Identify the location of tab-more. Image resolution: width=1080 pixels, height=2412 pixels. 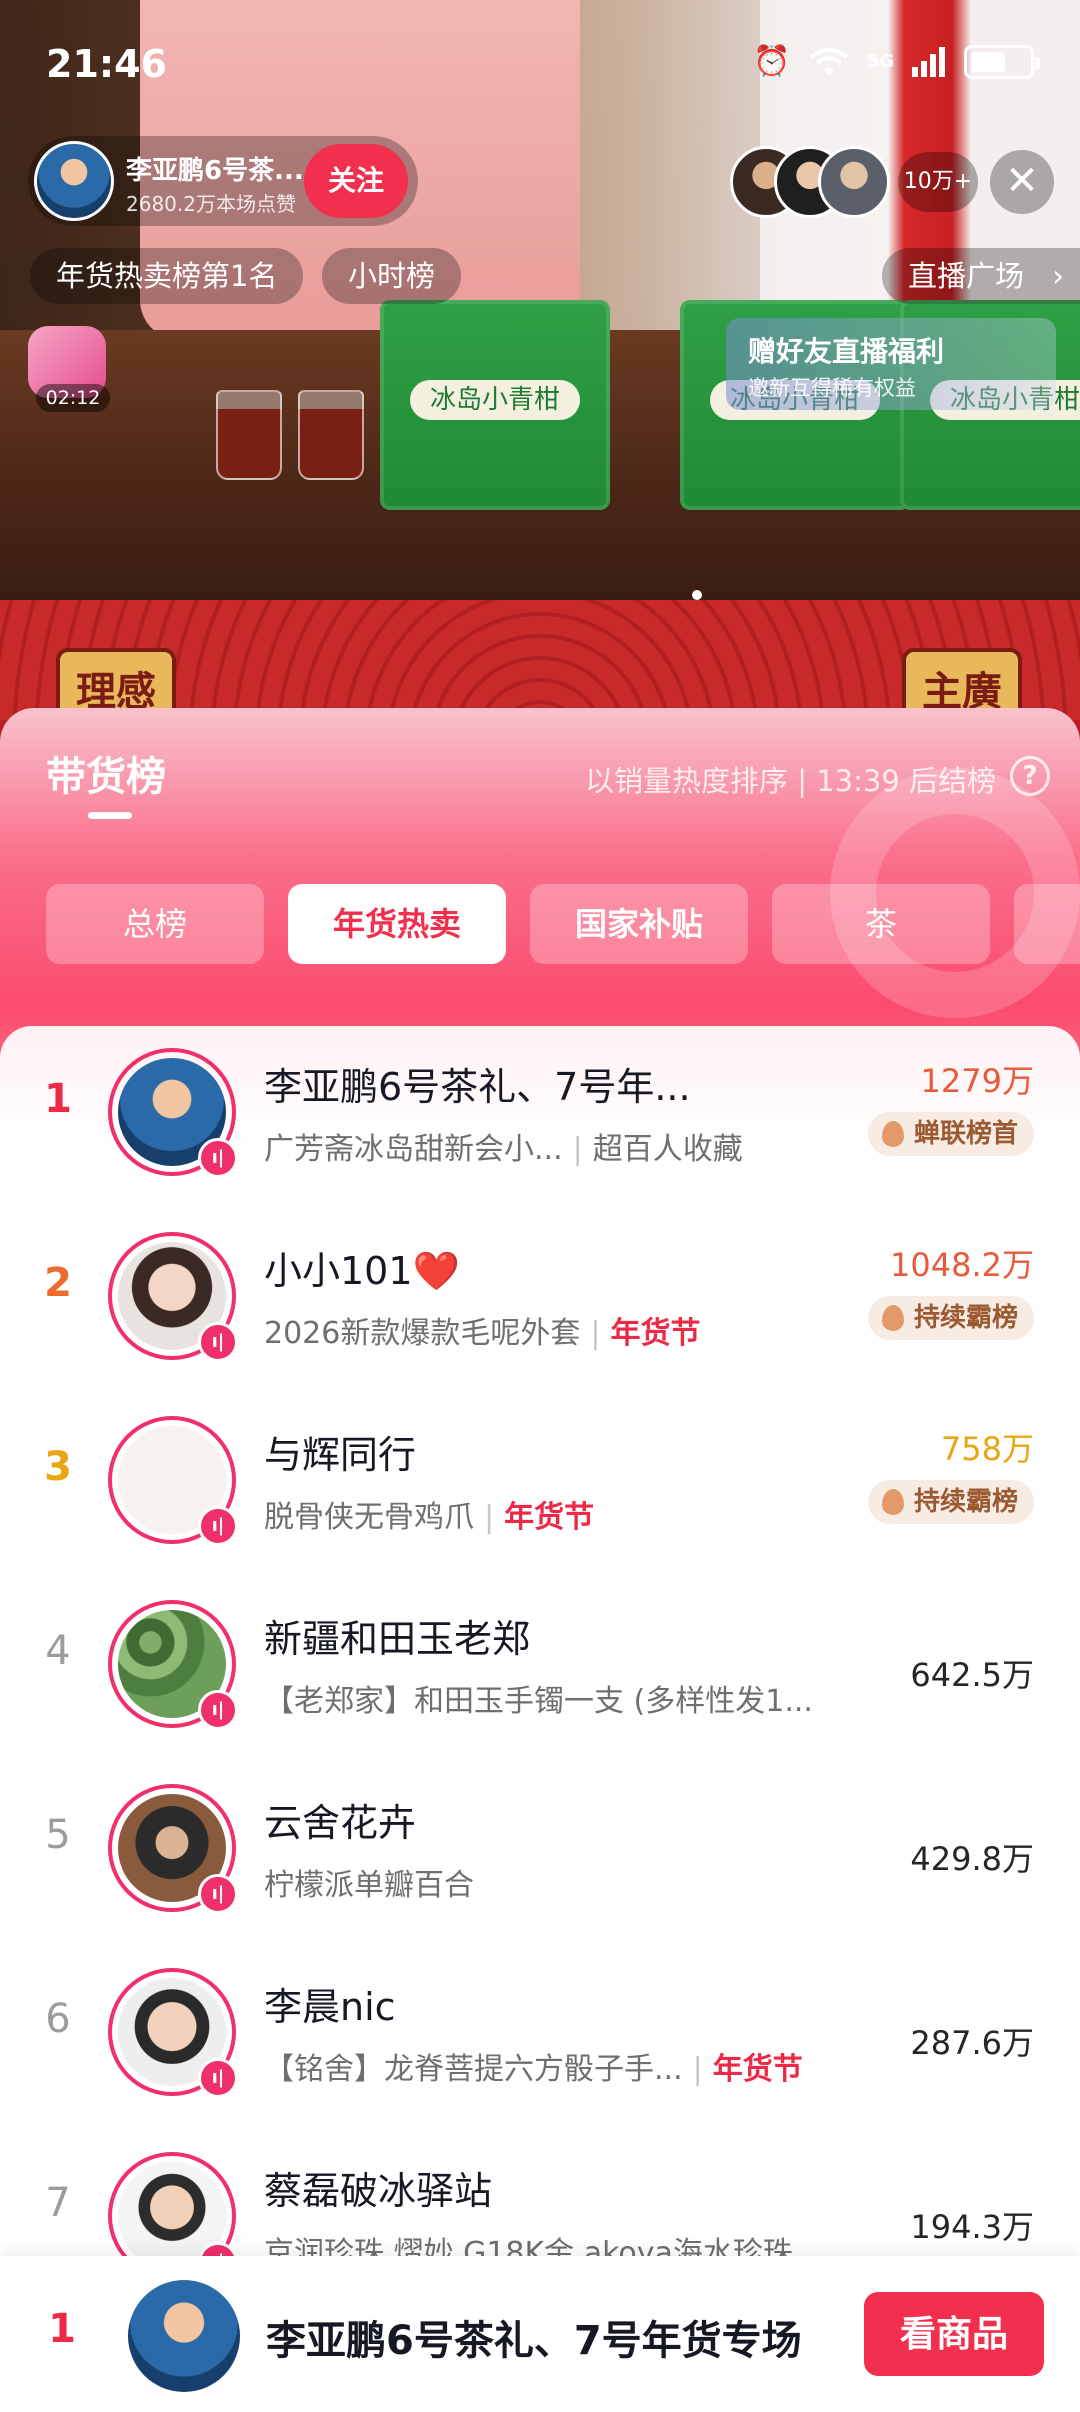
(1047, 924).